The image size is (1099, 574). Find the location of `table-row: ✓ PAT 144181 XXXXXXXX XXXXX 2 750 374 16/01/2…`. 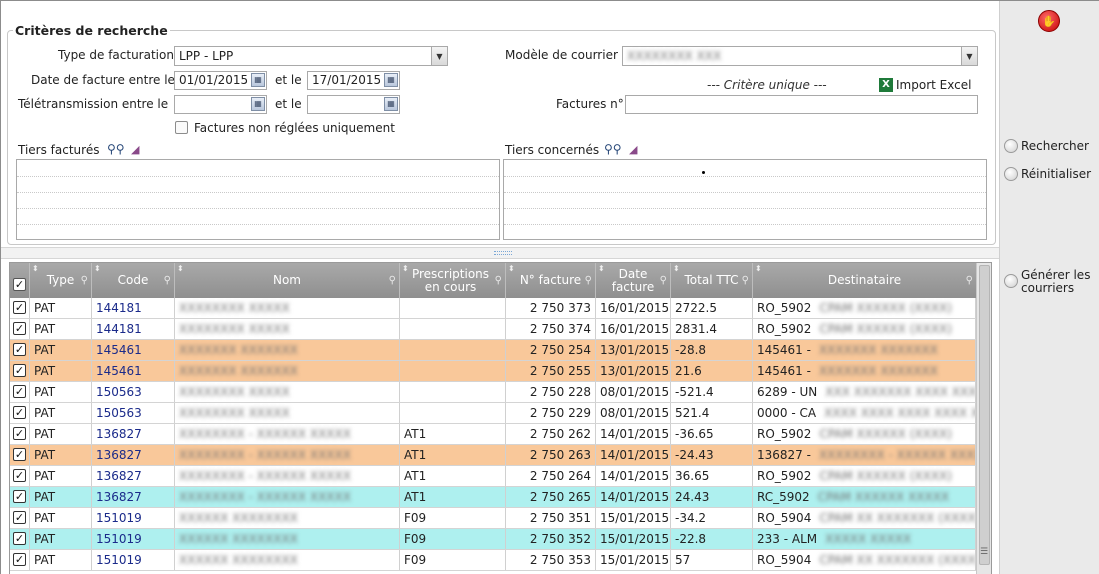

table-row: ✓ PAT 144181 XXXXXXXX XXXXX 2 750 374 16/01/2… is located at coordinates (493, 329).